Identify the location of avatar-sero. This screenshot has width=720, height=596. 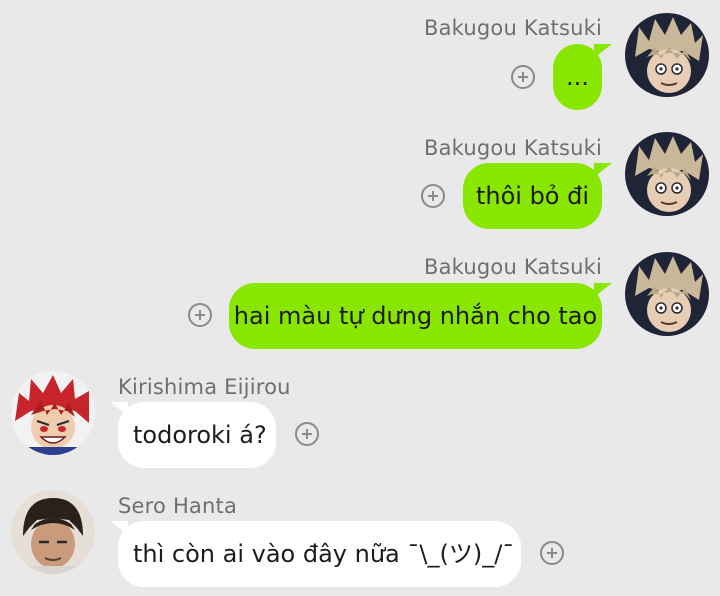
(53, 532).